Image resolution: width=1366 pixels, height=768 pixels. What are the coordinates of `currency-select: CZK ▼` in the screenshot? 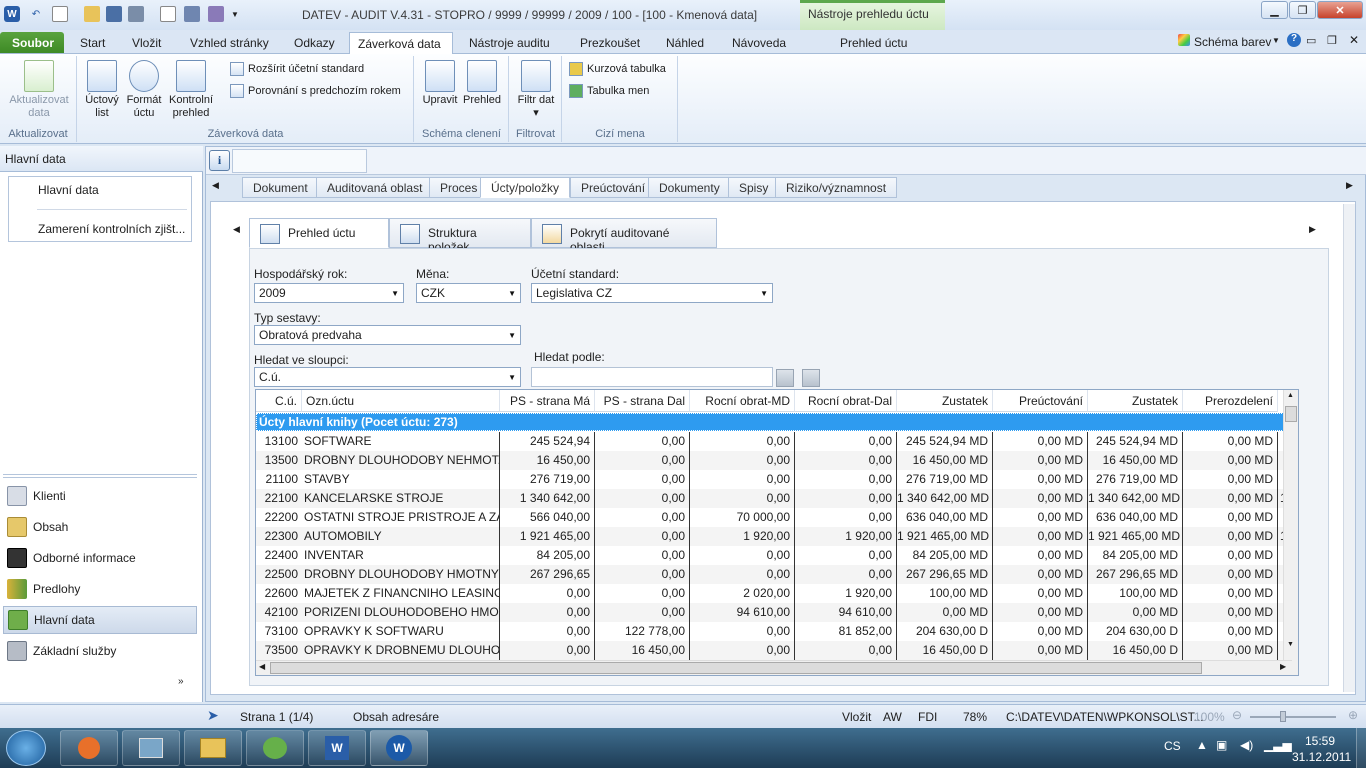 It's located at (468, 293).